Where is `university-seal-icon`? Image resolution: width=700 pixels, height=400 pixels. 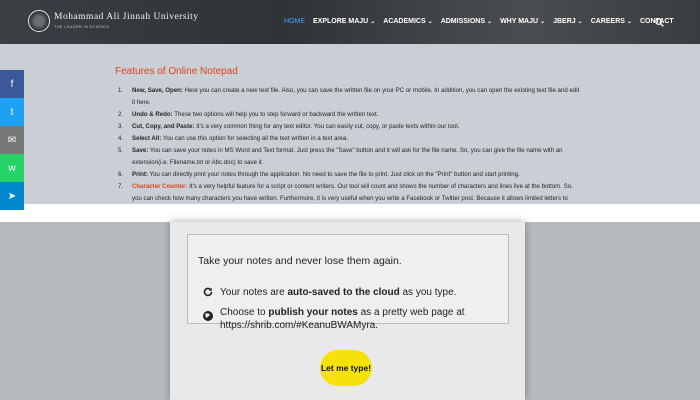 university-seal-icon is located at coordinates (39, 21).